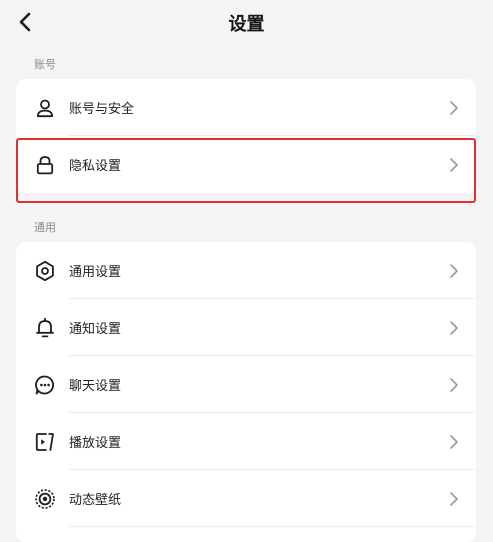 The height and width of the screenshot is (542, 493). Describe the element at coordinates (95, 329) in the screenshot. I see `settings-item-label: 通知设置` at that location.